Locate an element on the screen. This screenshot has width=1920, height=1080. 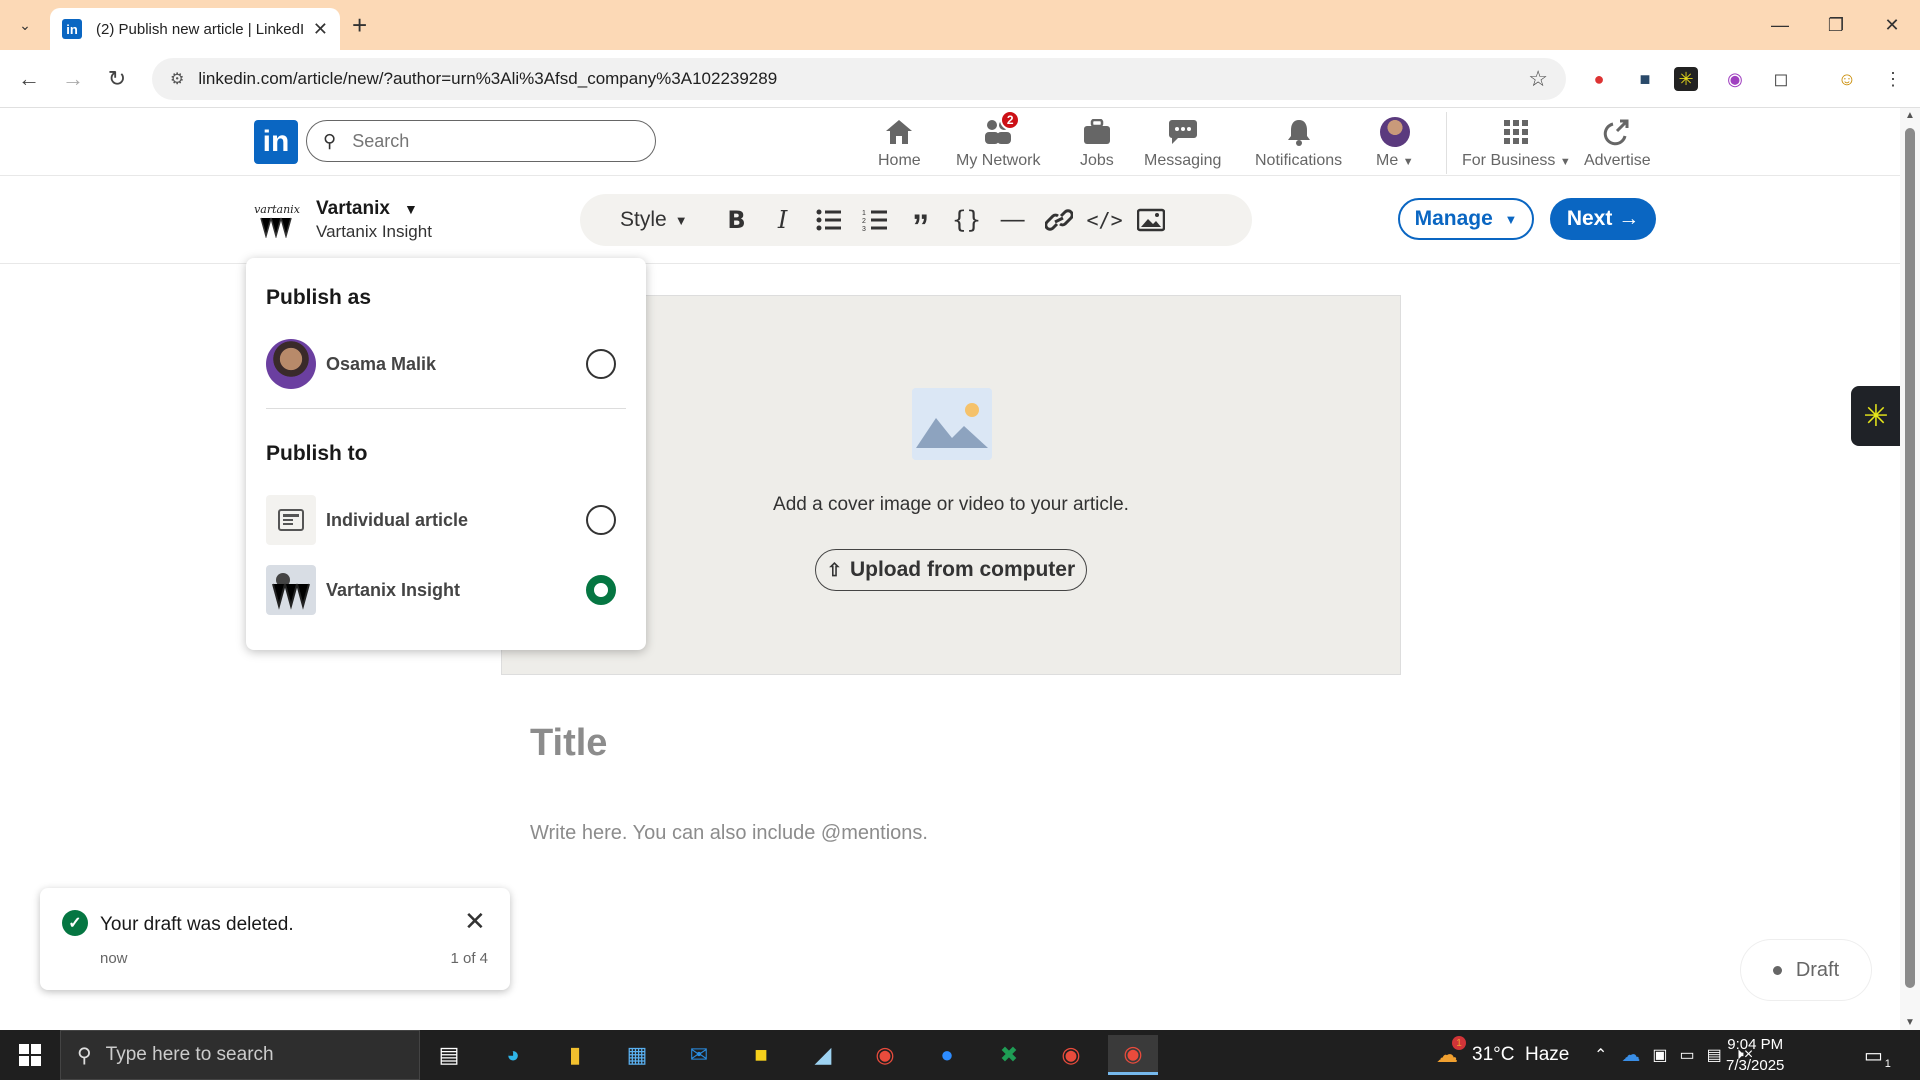
extension-color-icon: ◉ is located at coordinates (1735, 79).